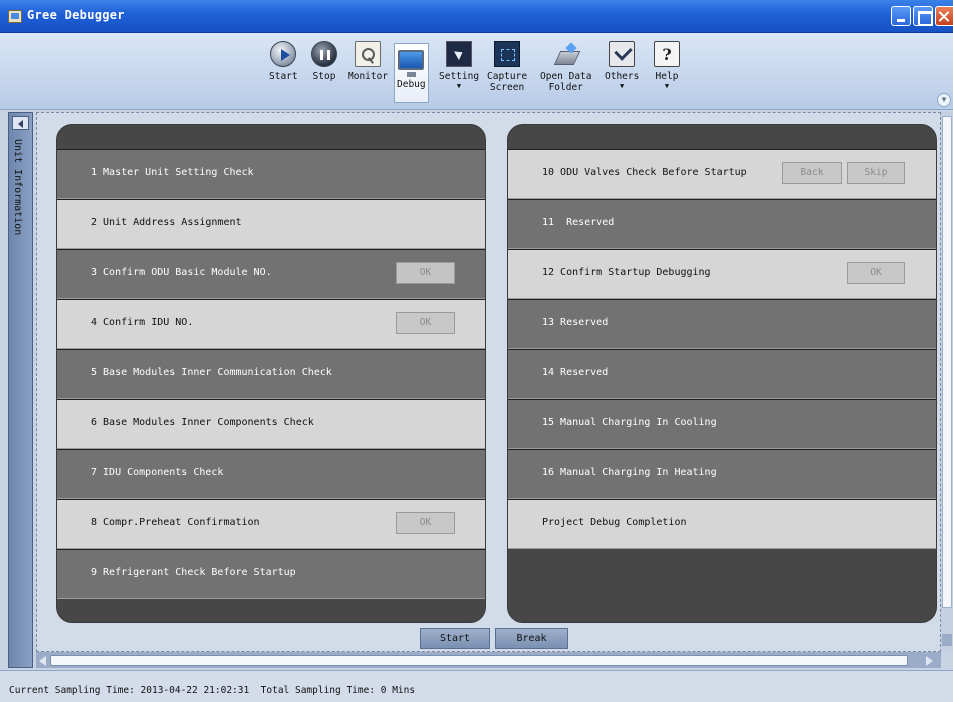 The height and width of the screenshot is (702, 953). Describe the element at coordinates (944, 16) in the screenshot. I see `close-button` at that location.